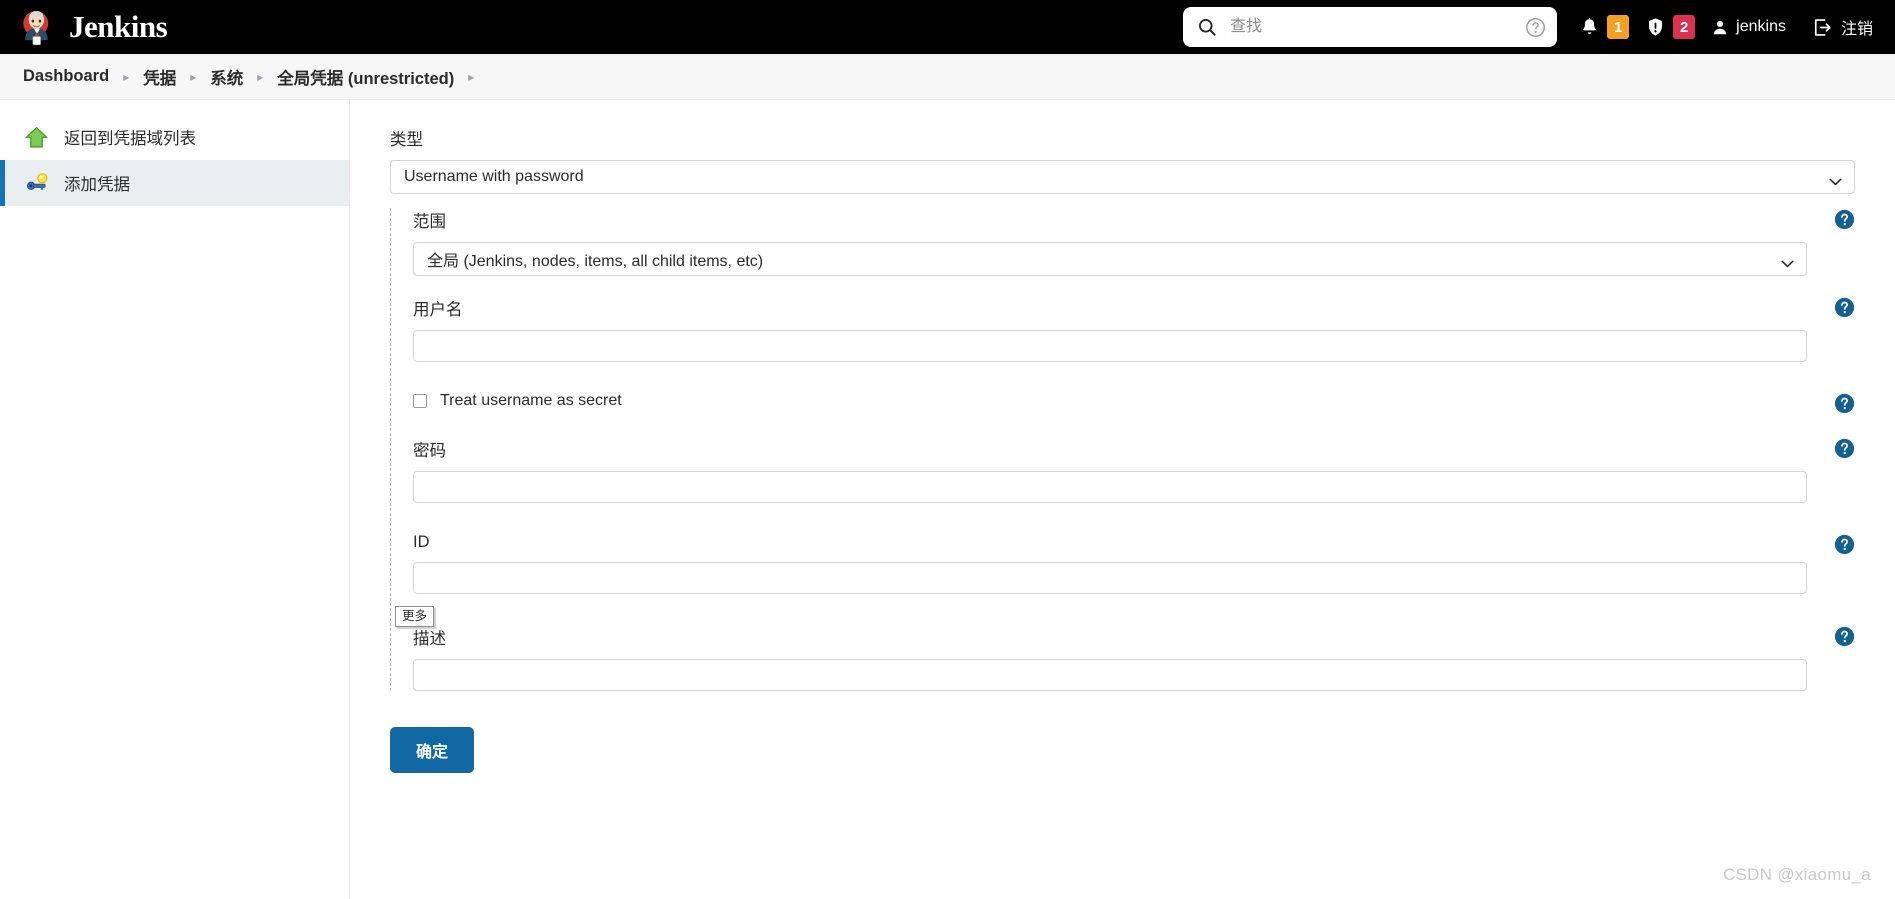  Describe the element at coordinates (429, 451) in the screenshot. I see `password-label: 密码` at that location.